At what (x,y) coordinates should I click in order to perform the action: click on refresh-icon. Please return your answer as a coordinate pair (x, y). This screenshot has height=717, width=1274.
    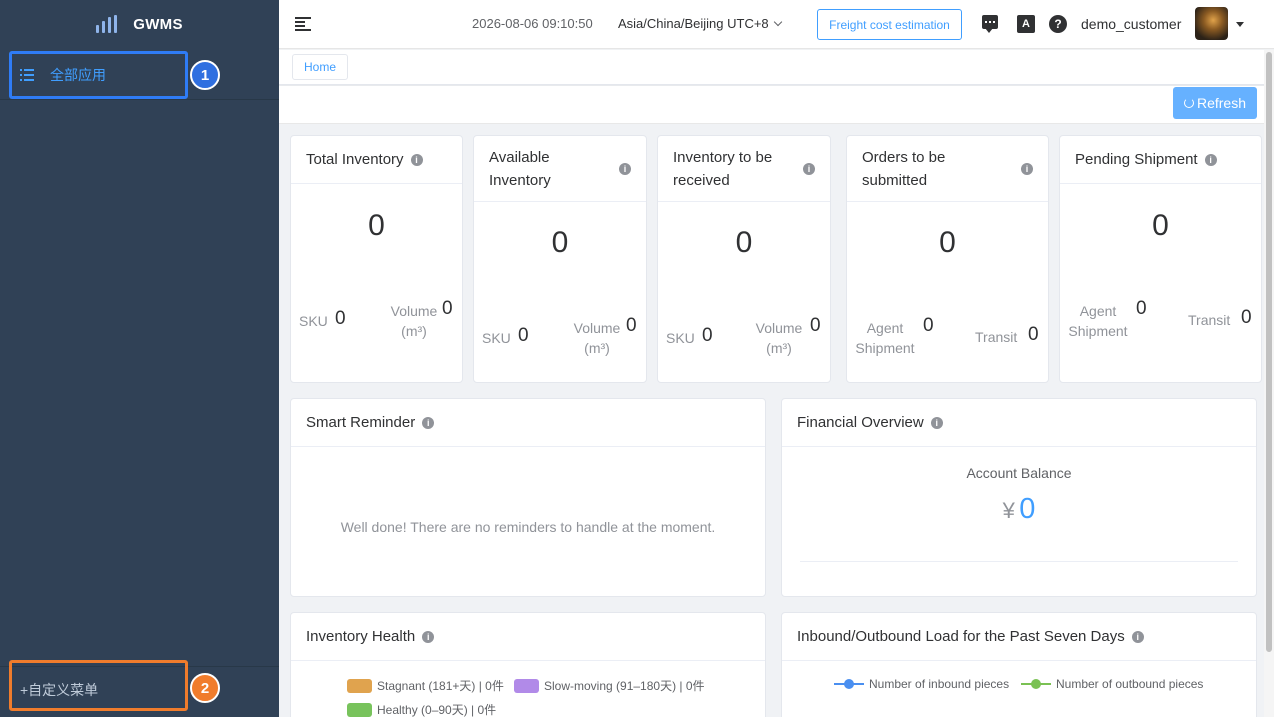
    Looking at the image, I should click on (1188, 103).